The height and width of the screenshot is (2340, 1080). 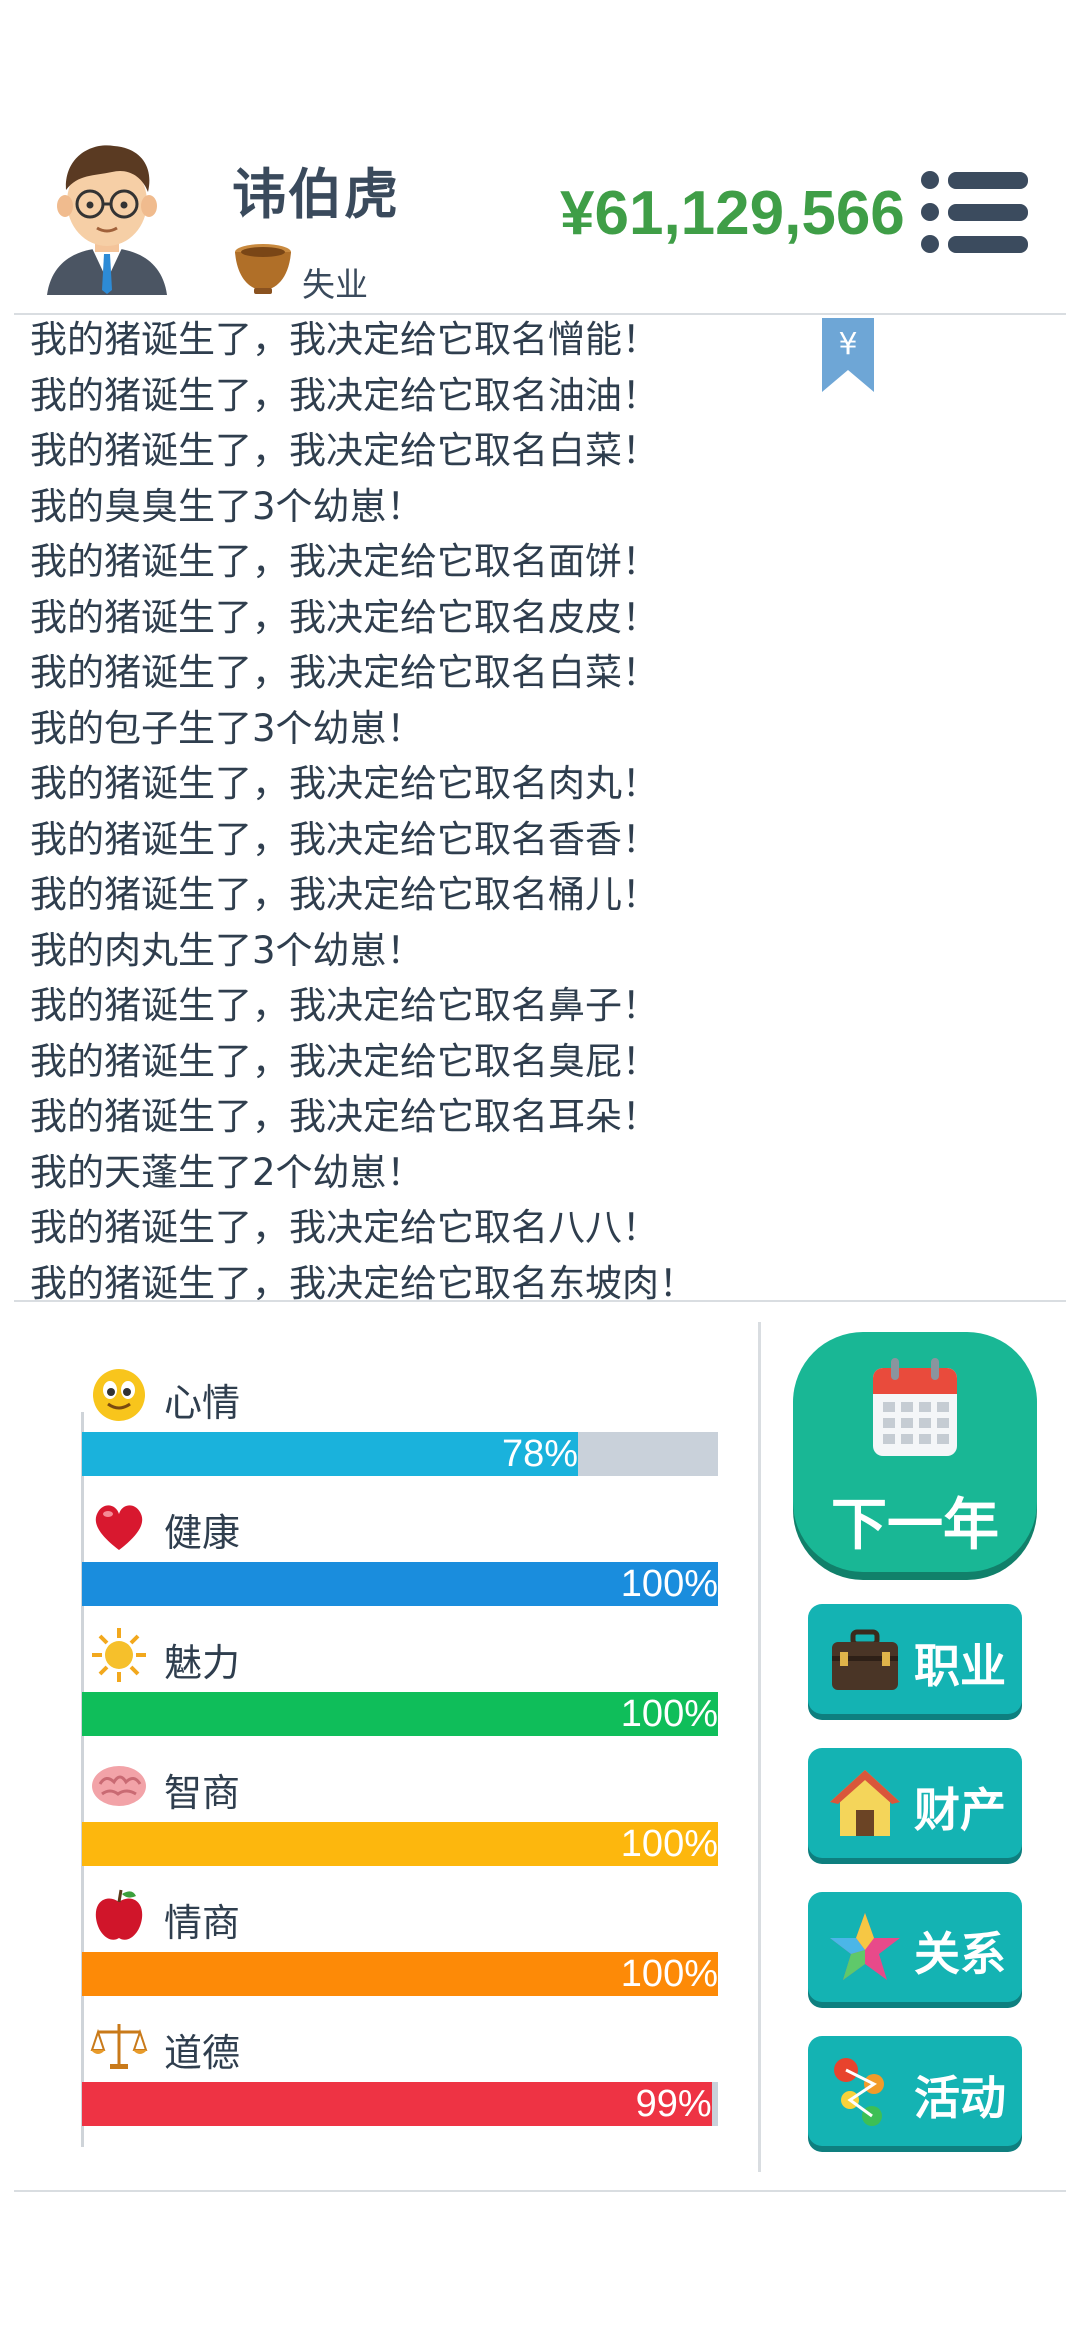 What do you see at coordinates (227, 728) in the screenshot?
I see `log-entry: 我的包子生了3个幼崽！` at bounding box center [227, 728].